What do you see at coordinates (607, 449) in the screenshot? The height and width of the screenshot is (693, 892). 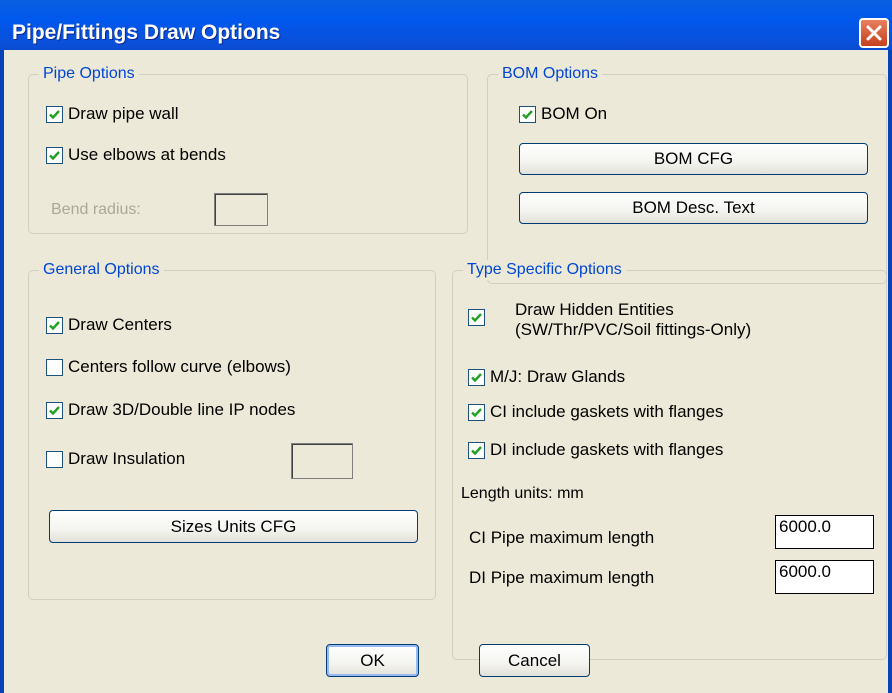 I see `di-gaskets-label: DI include gaskets with flanges` at bounding box center [607, 449].